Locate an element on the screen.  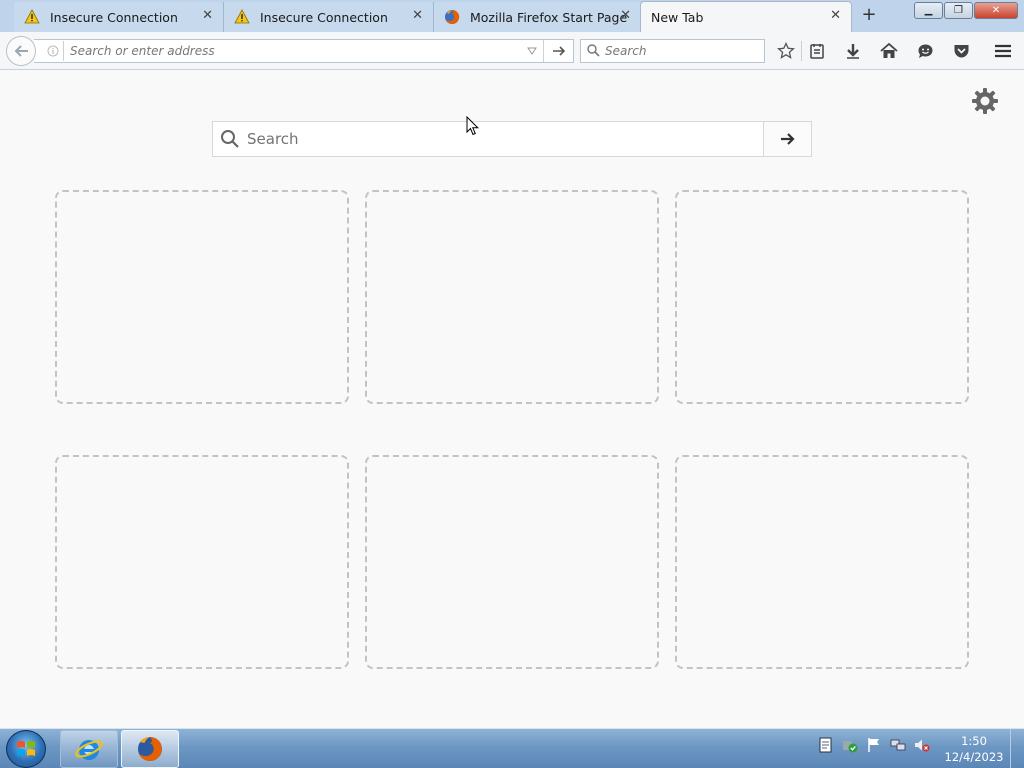
home-icon is located at coordinates (889, 51).